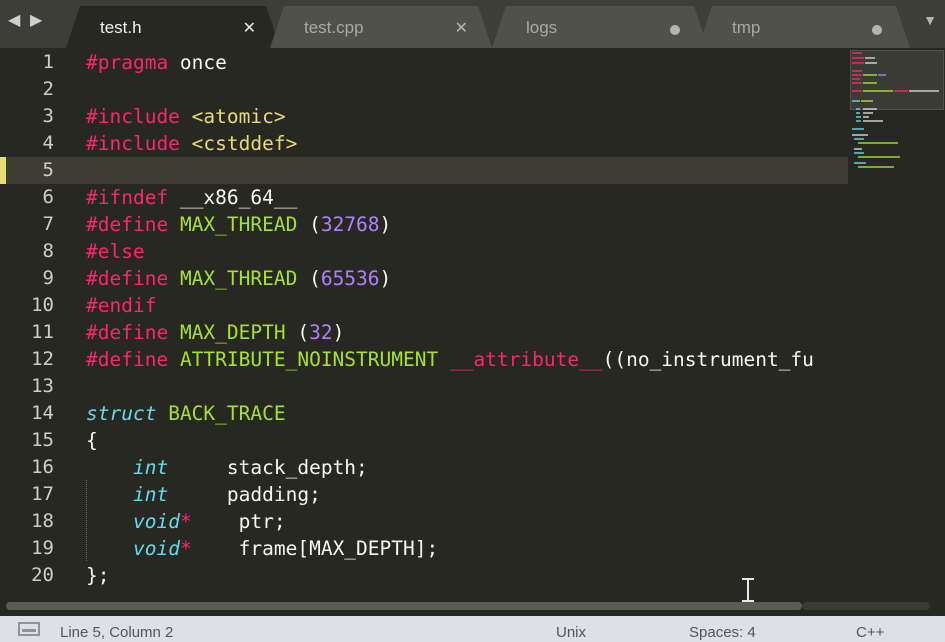 The height and width of the screenshot is (642, 945). What do you see at coordinates (186, 413) in the screenshot?
I see `code-line: struct BACK_TRACE` at bounding box center [186, 413].